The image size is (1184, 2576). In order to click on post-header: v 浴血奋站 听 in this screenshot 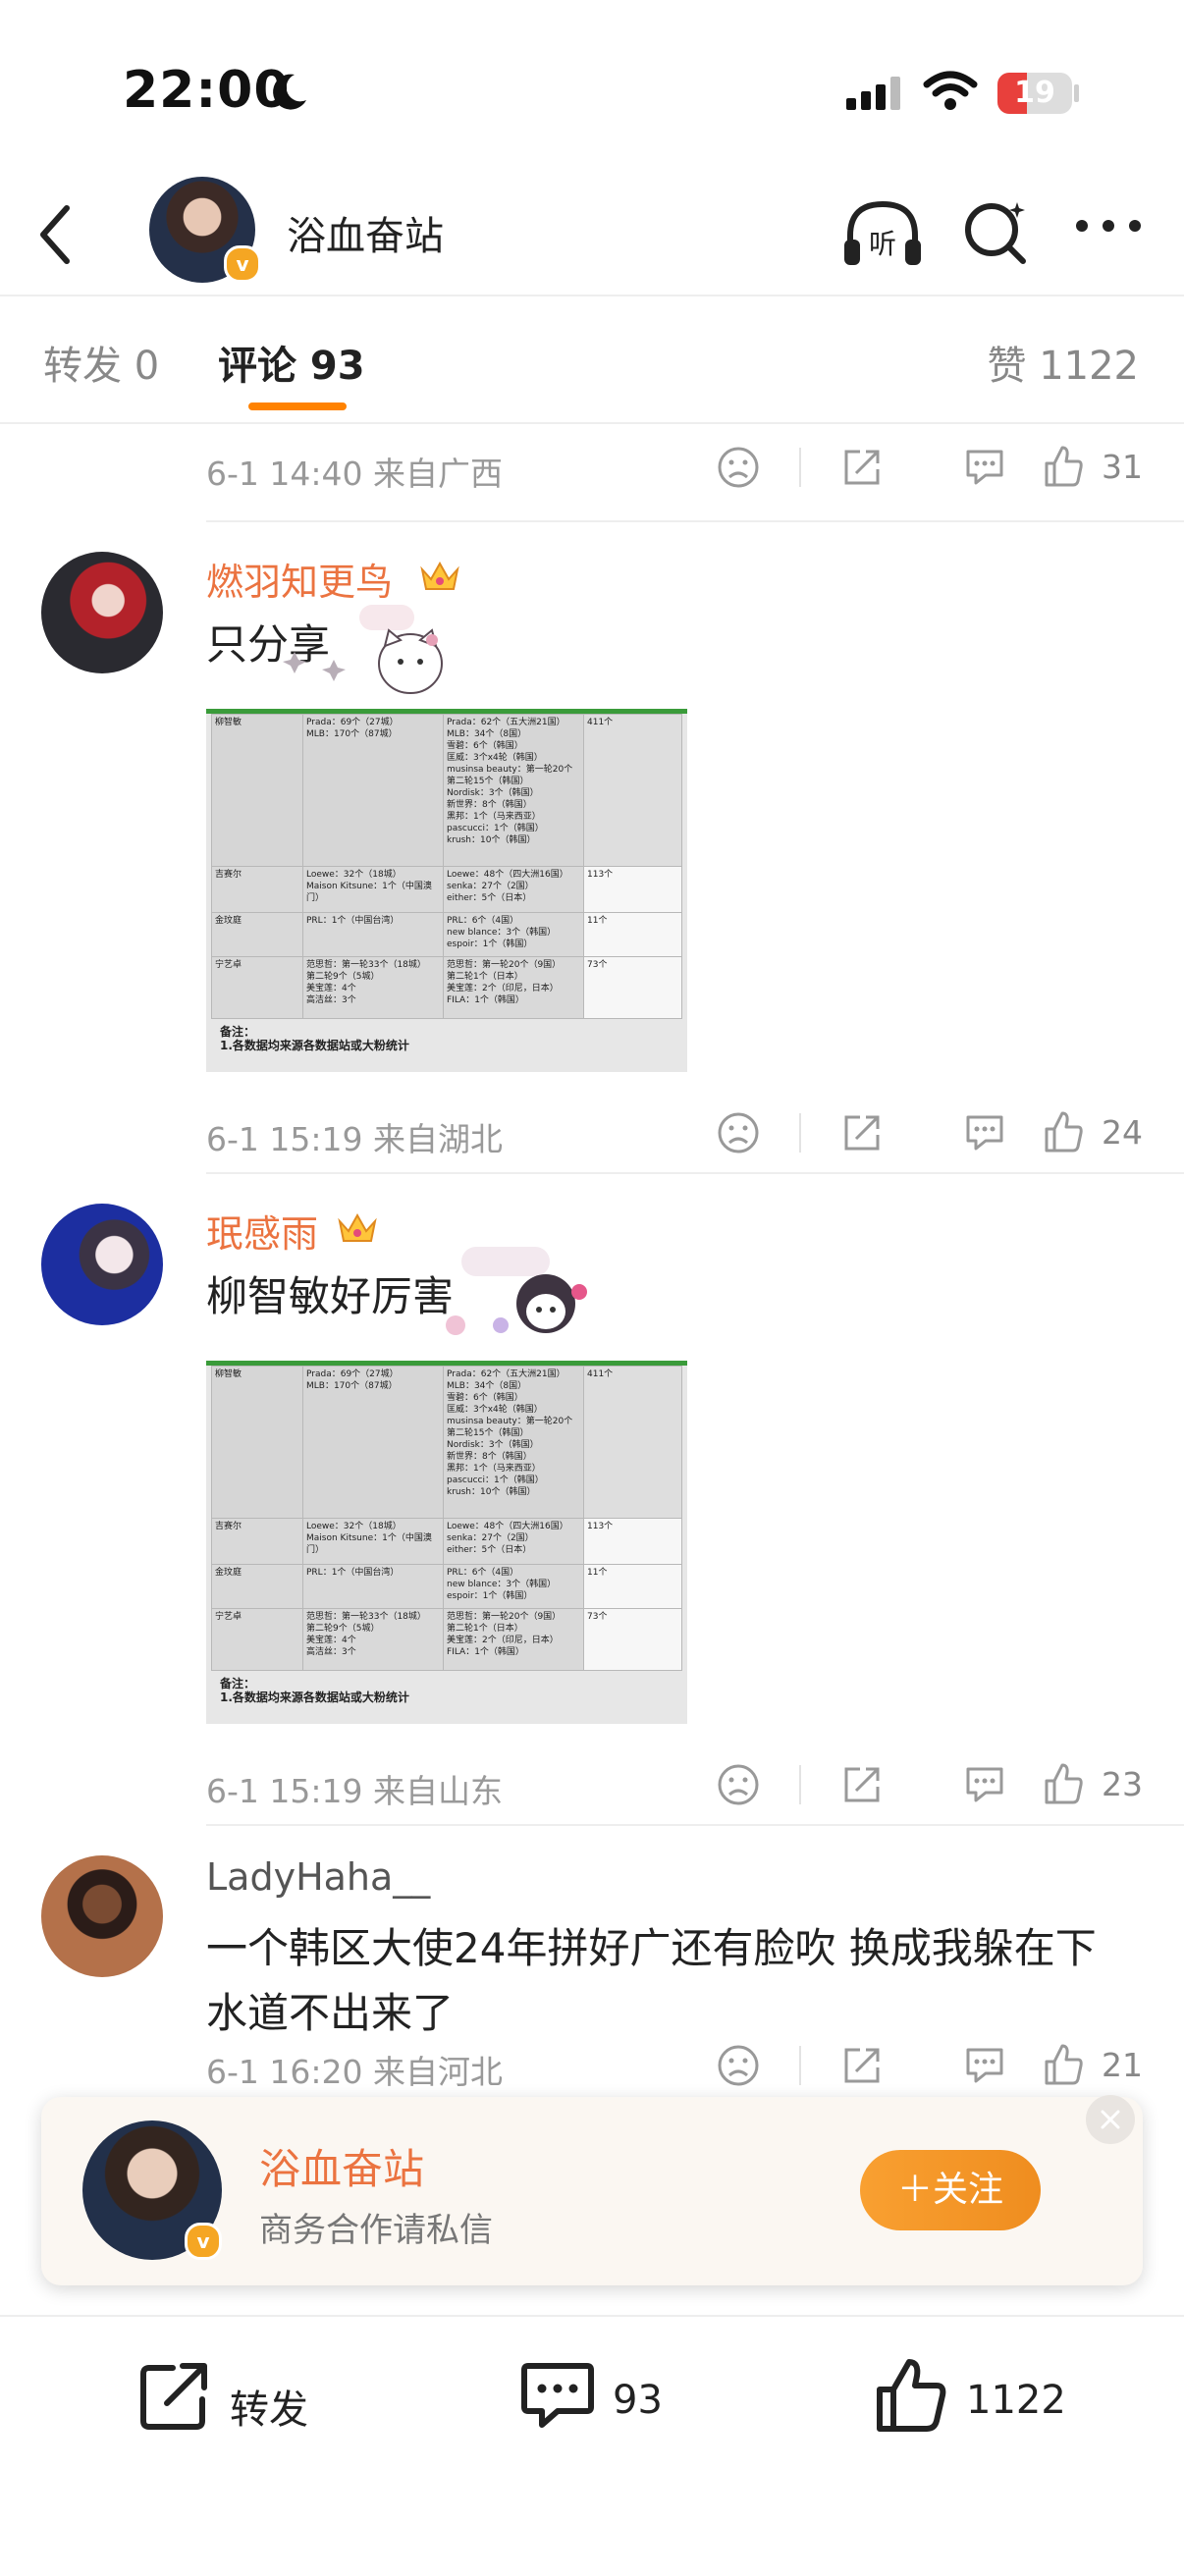, I will do `click(592, 236)`.